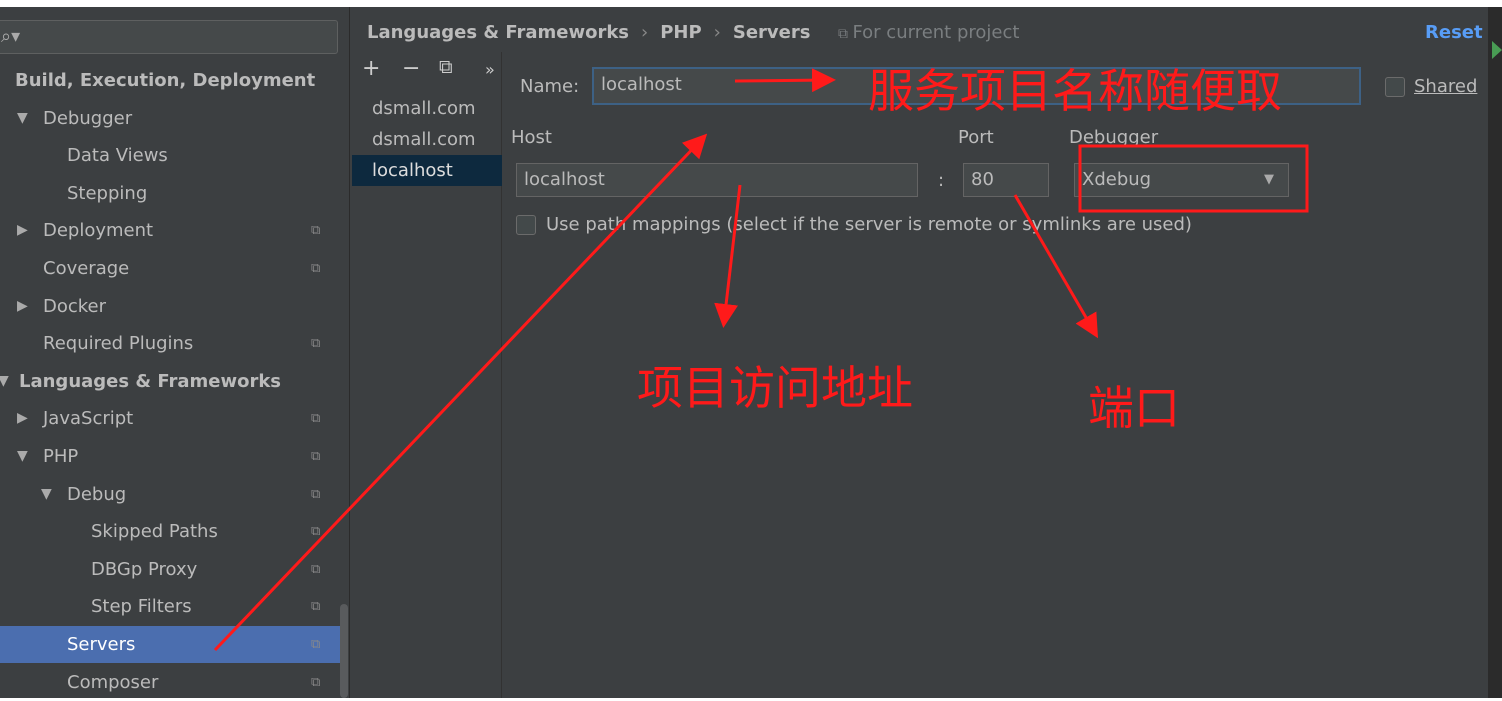  Describe the element at coordinates (446, 67) in the screenshot. I see `copy-server-button: ⧉` at that location.